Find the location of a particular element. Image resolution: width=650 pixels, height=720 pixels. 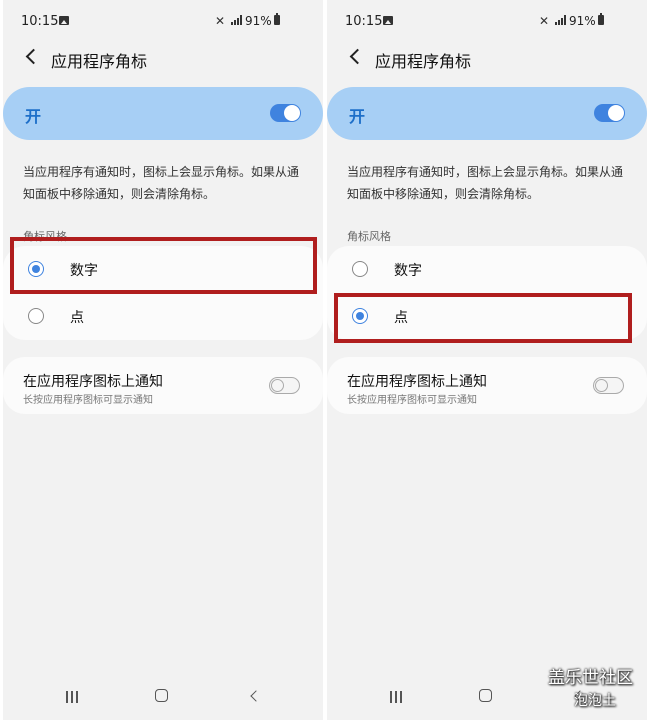

option-number: 数字 is located at coordinates (487, 269).